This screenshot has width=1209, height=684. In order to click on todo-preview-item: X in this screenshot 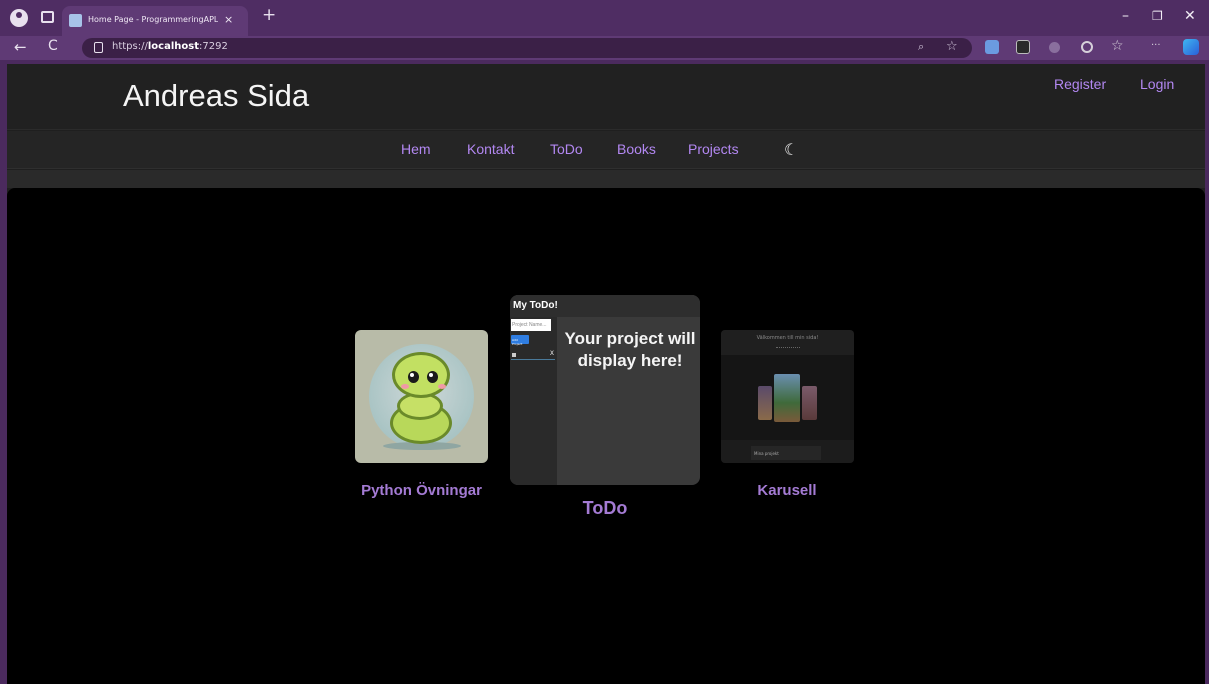, I will do `click(533, 355)`.